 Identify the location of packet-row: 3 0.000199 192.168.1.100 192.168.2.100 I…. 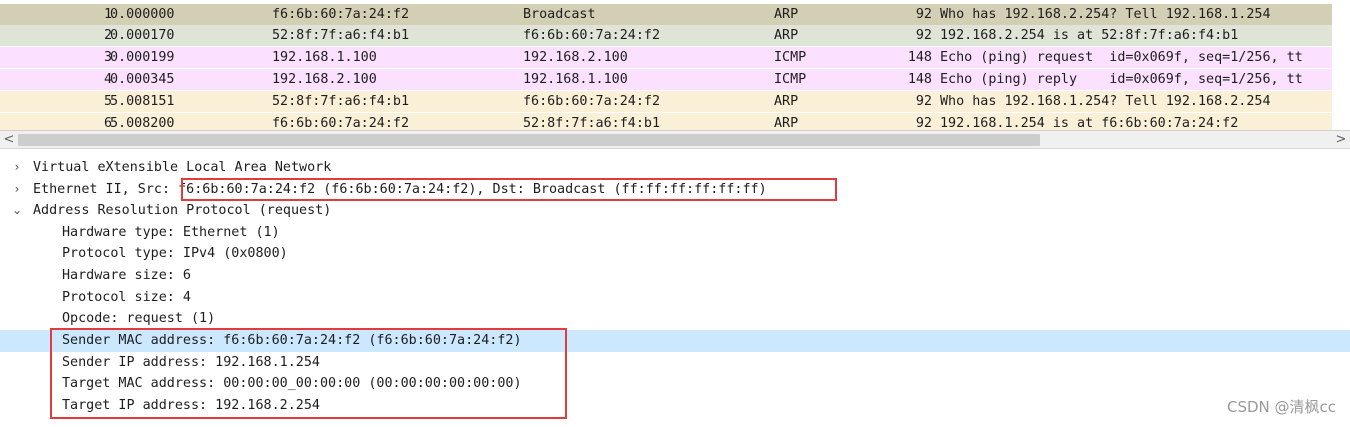
(666, 57).